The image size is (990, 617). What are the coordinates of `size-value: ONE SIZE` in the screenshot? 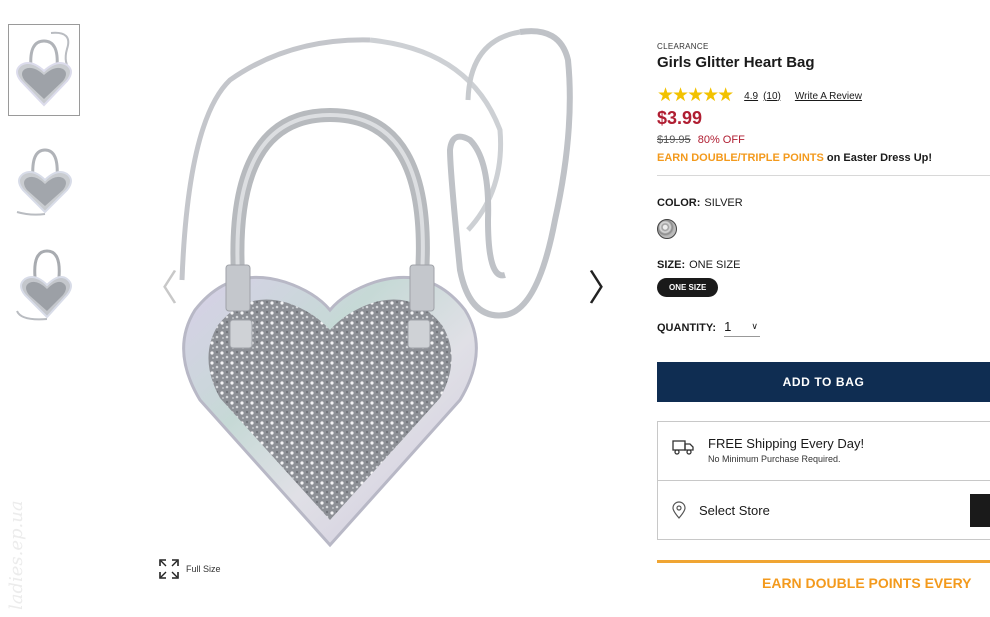 It's located at (715, 265).